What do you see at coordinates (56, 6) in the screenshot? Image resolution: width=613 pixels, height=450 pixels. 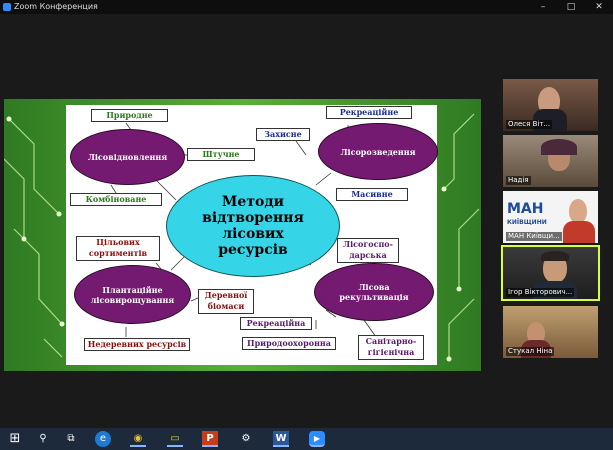 I see `window-title: Zoom Конференция` at bounding box center [56, 6].